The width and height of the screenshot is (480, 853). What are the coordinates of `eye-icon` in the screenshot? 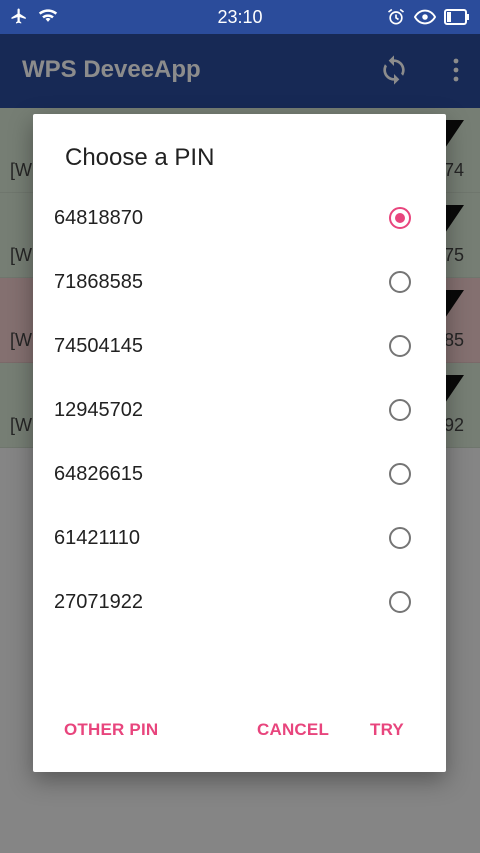 It's located at (425, 17).